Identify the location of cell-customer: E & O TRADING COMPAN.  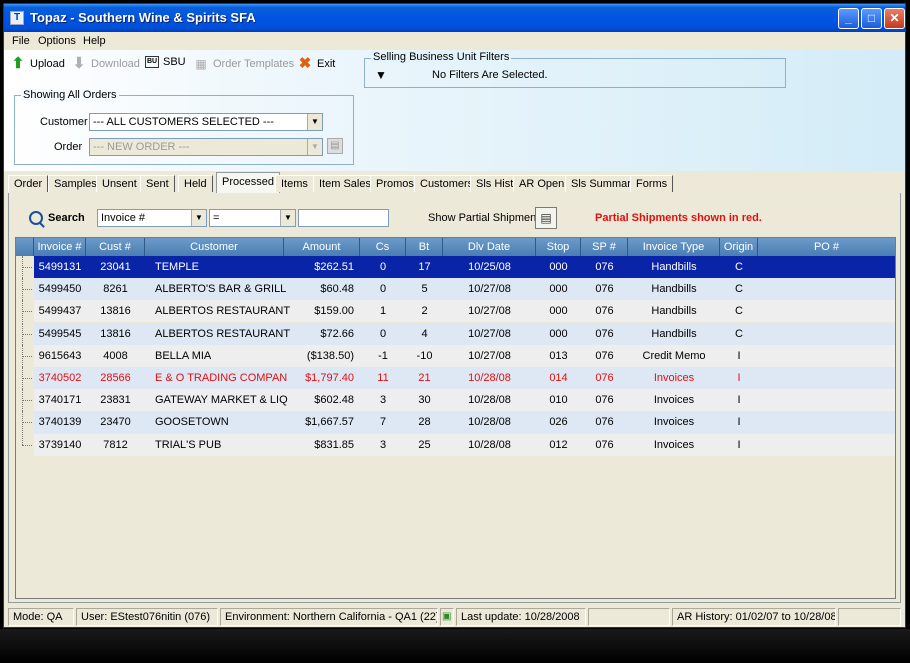
(221, 378).